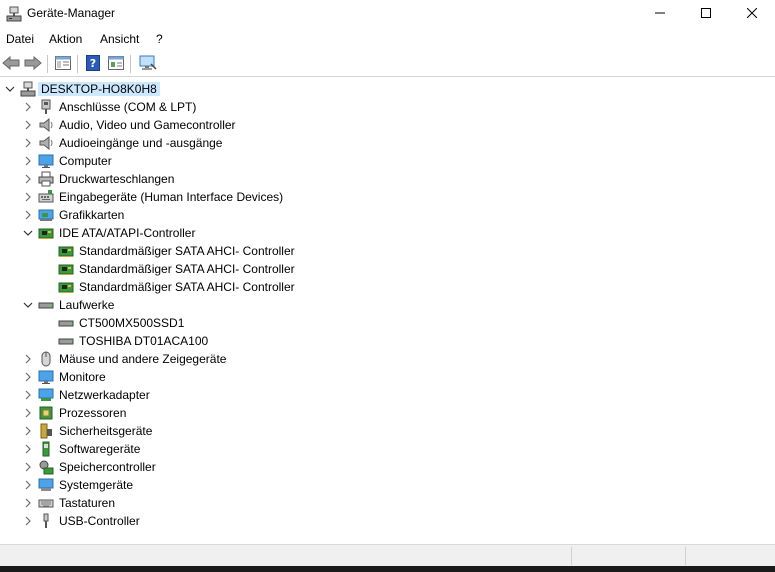 The image size is (775, 572). What do you see at coordinates (143, 359) in the screenshot?
I see `tree-item-label: Mäuse und andere Zeigegeräte` at bounding box center [143, 359].